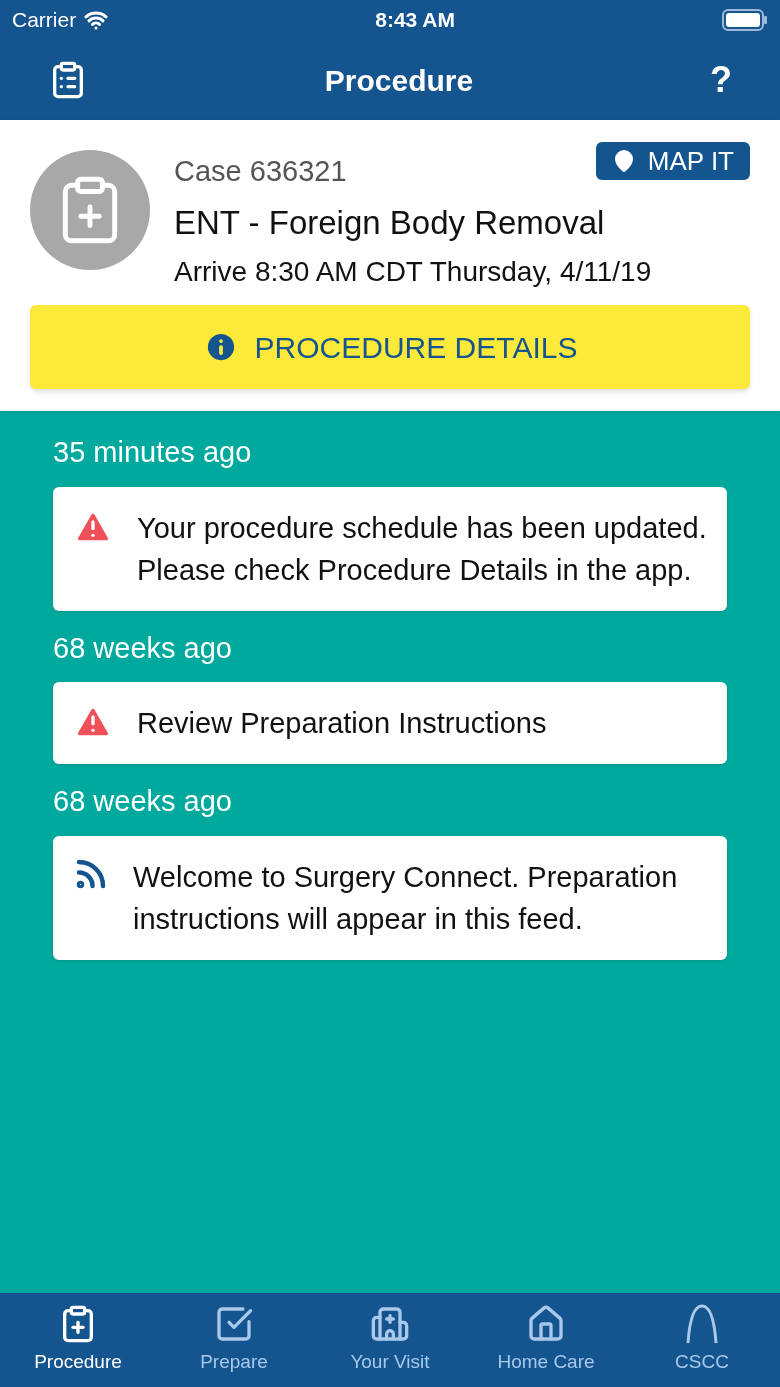 The height and width of the screenshot is (1387, 780). Describe the element at coordinates (260, 171) in the screenshot. I see `case-number: Case 636321` at that location.